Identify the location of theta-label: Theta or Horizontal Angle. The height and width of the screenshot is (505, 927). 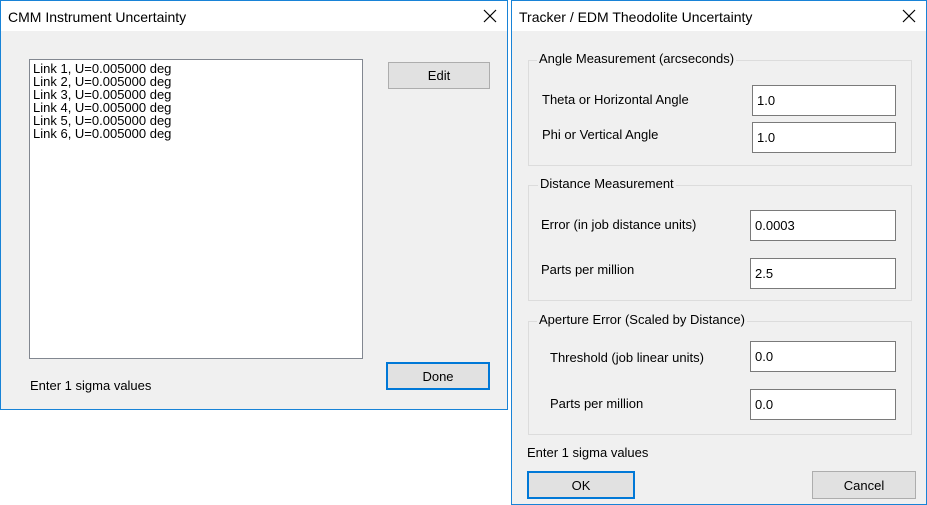
(615, 99).